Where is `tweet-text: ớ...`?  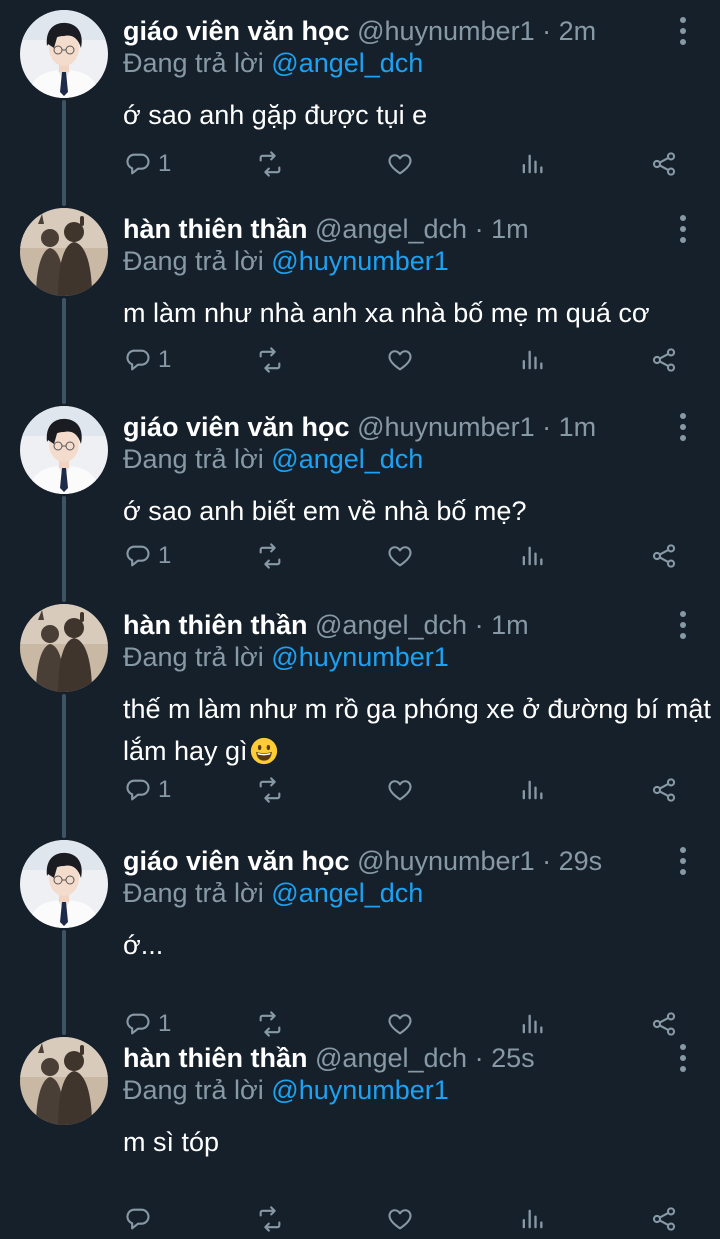
tweet-text: ớ... is located at coordinates (418, 945).